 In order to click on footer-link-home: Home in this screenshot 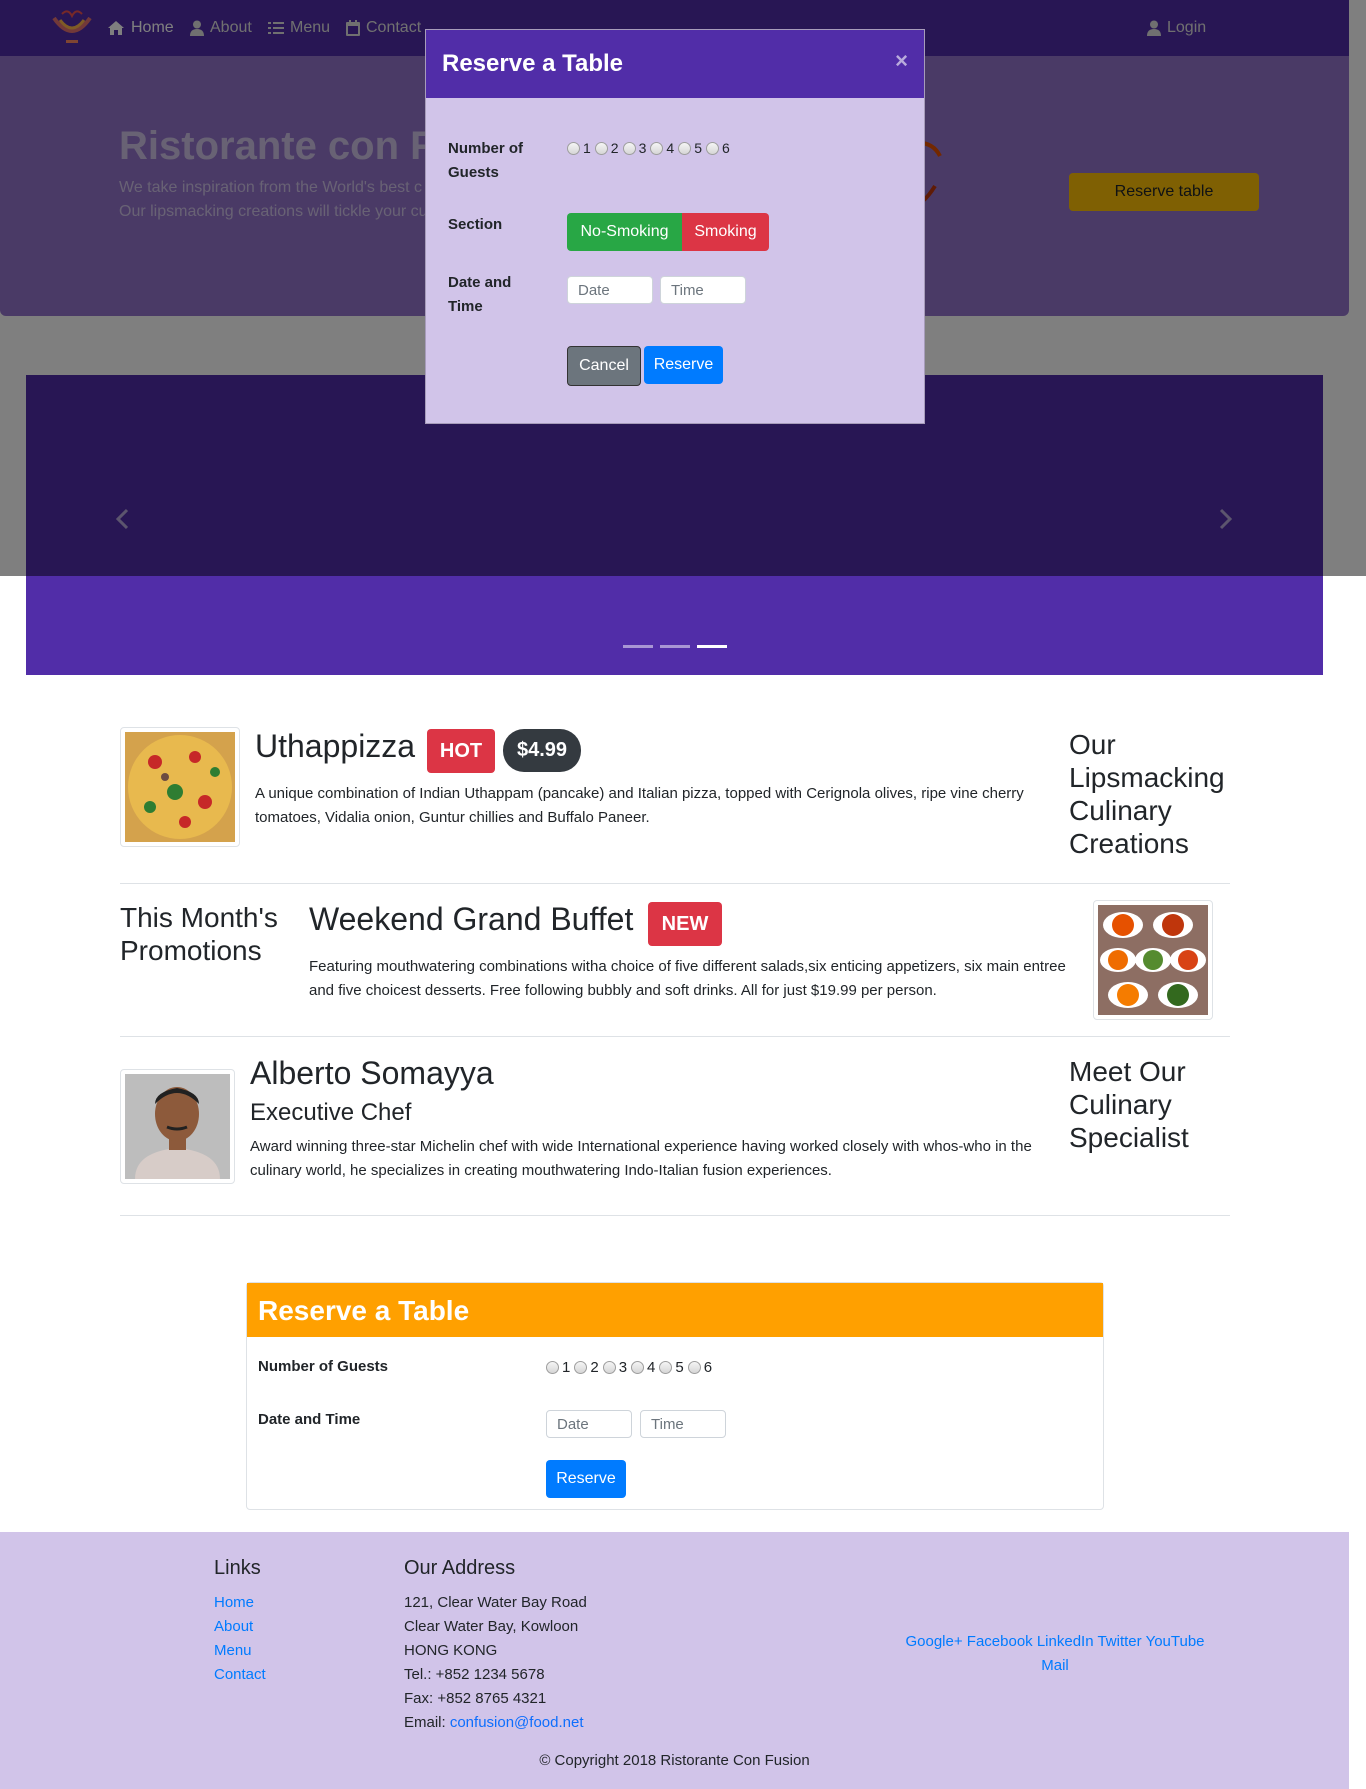, I will do `click(234, 1602)`.